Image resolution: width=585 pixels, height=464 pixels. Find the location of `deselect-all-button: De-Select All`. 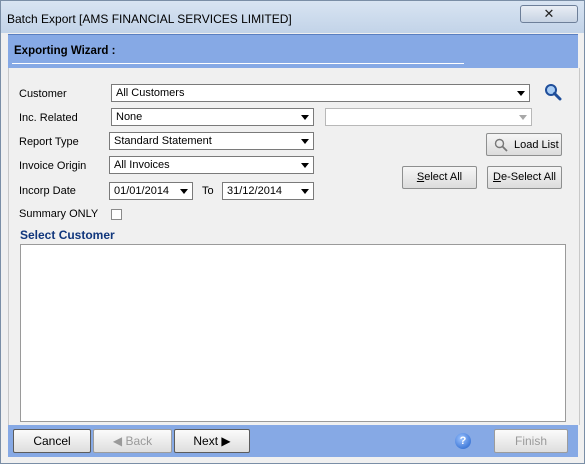

deselect-all-button: De-Select All is located at coordinates (524, 177).